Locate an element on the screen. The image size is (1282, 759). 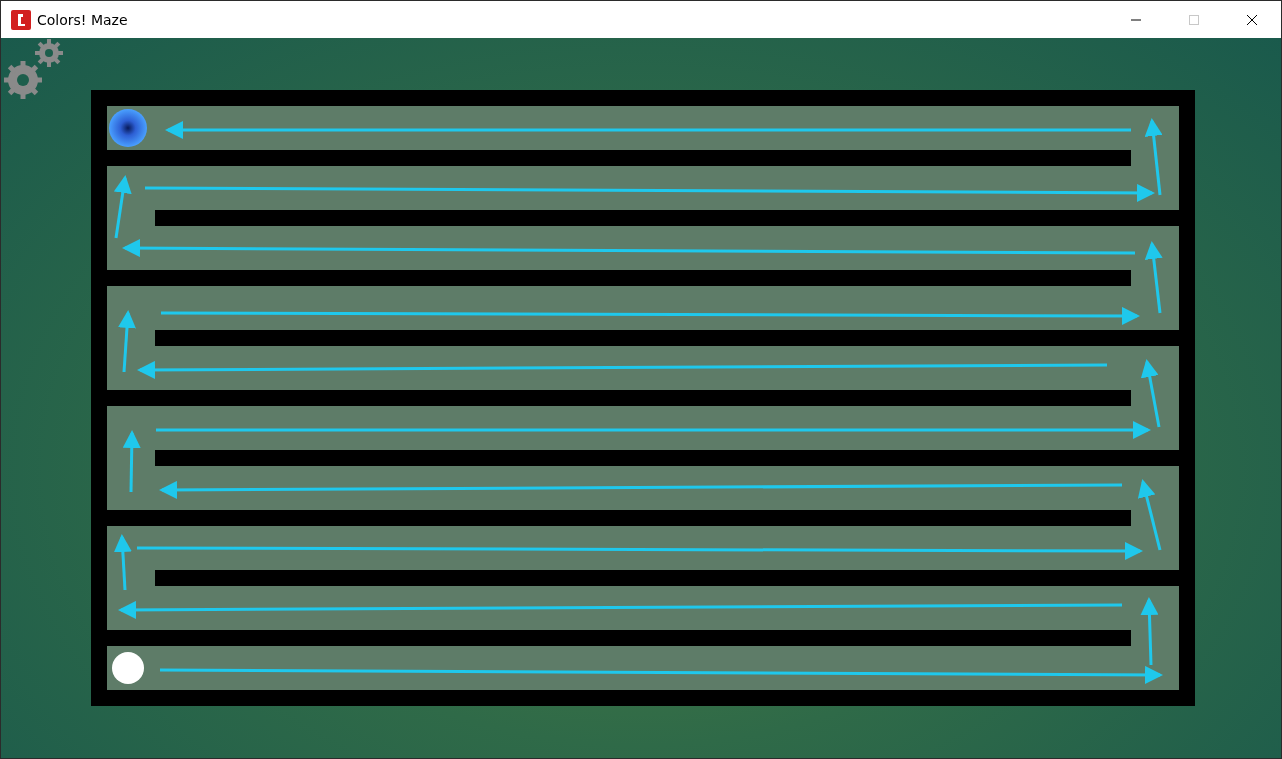
close-icon is located at coordinates (1252, 19).